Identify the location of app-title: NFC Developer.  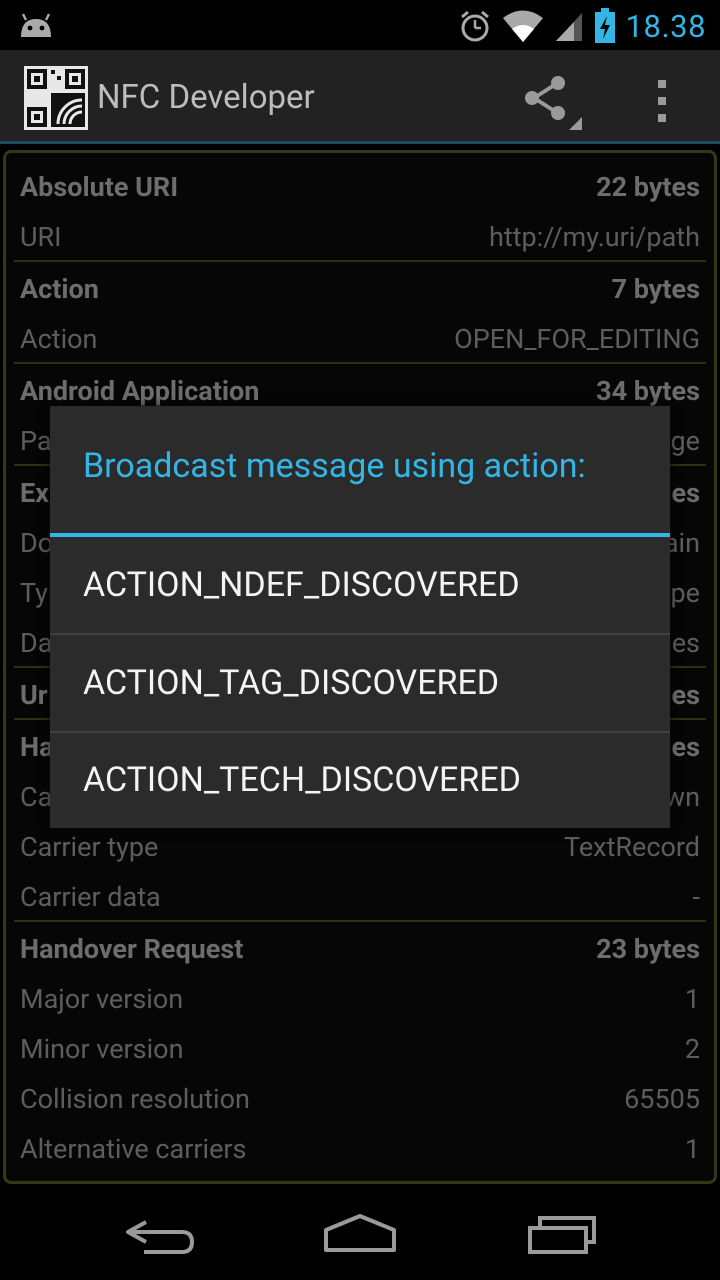
(206, 97).